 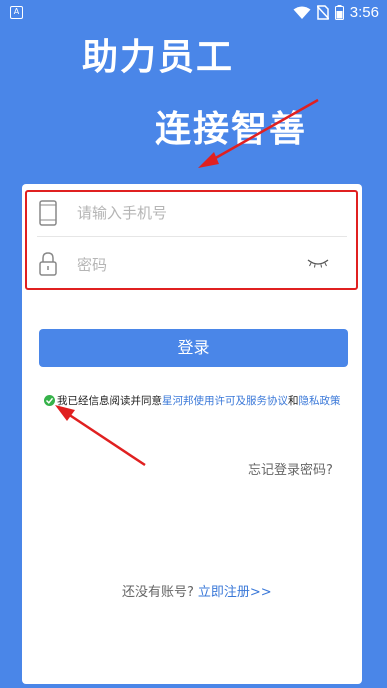 What do you see at coordinates (290, 468) in the screenshot?
I see `forgot-password-link: 忘记登录密码?` at bounding box center [290, 468].